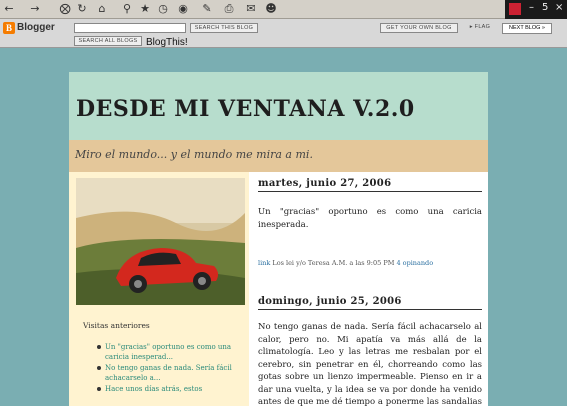  Describe the element at coordinates (559, 7) in the screenshot. I see `close-button: ×` at that location.